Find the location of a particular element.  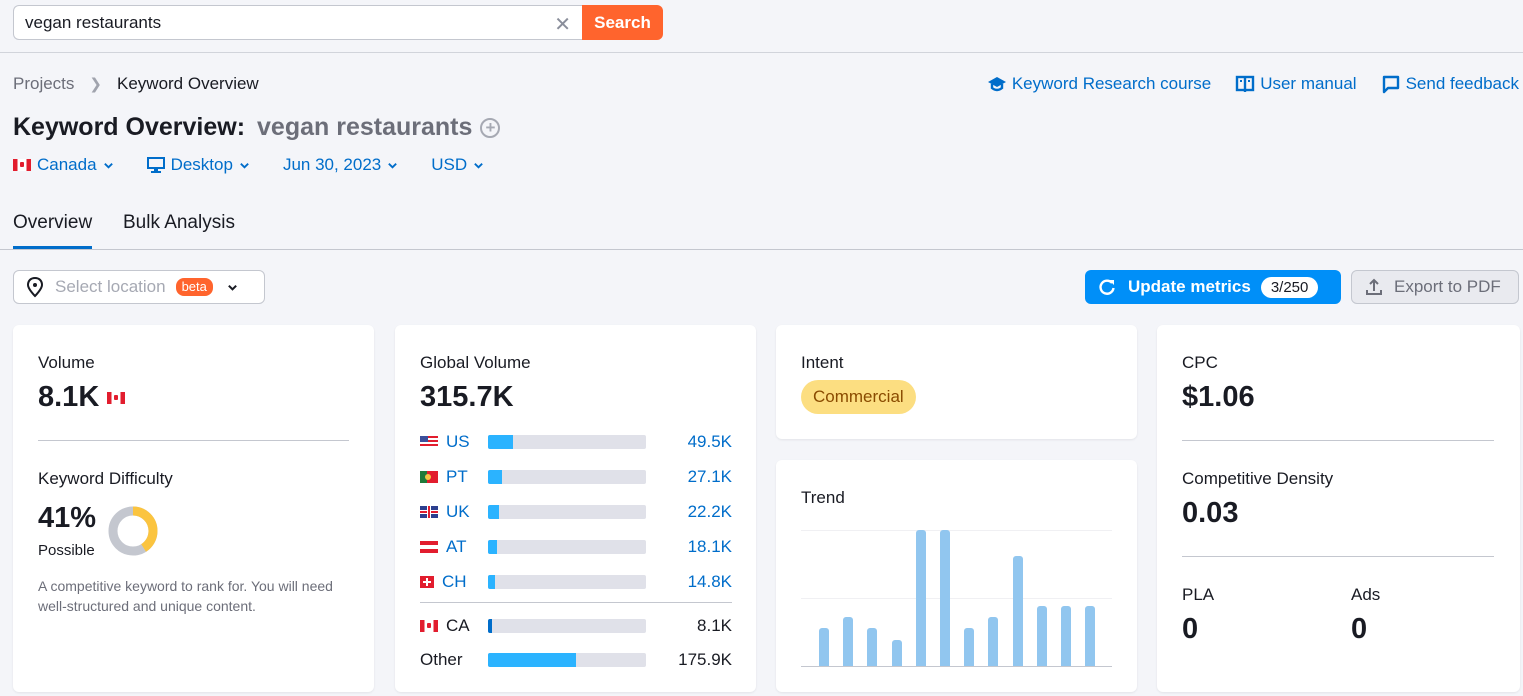

breadcrumb-projects: Projects is located at coordinates (43, 84).